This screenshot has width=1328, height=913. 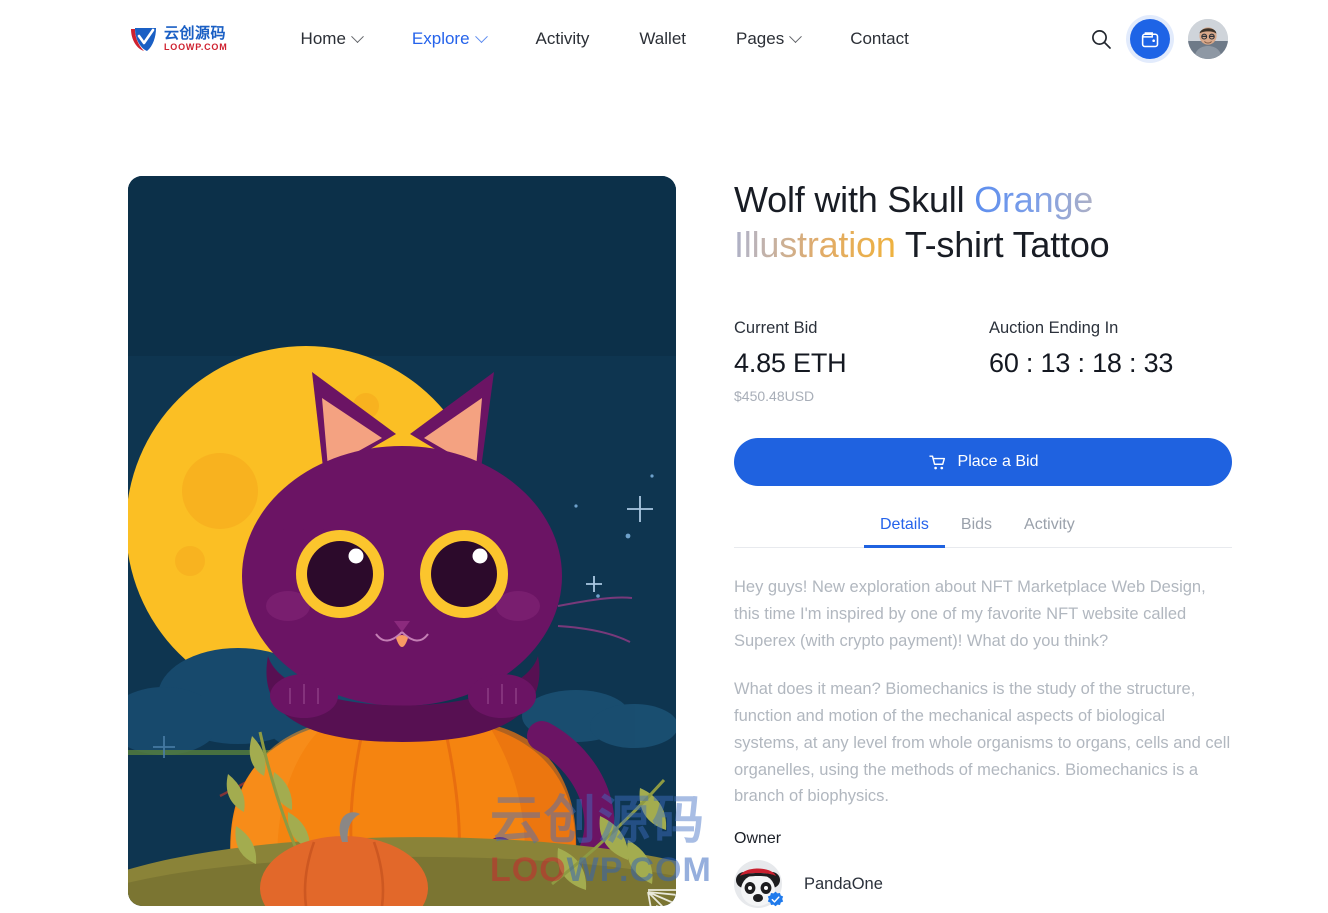 I want to click on search-icon, so click(x=1101, y=39).